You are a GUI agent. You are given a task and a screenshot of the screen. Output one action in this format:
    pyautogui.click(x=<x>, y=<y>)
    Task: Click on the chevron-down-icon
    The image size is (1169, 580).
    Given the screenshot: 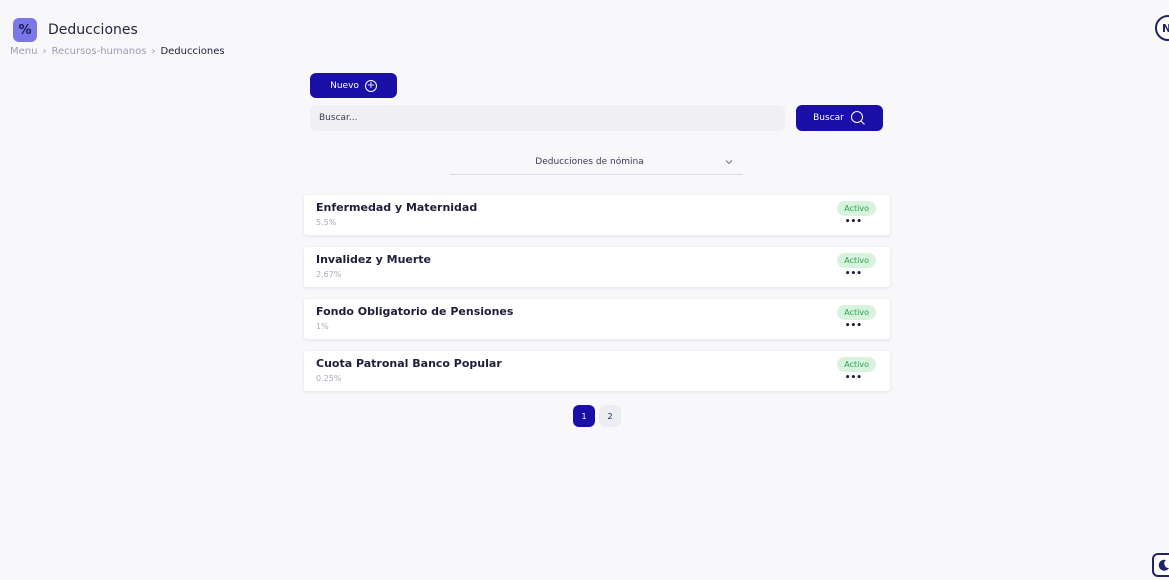 What is the action you would take?
    pyautogui.click(x=729, y=162)
    